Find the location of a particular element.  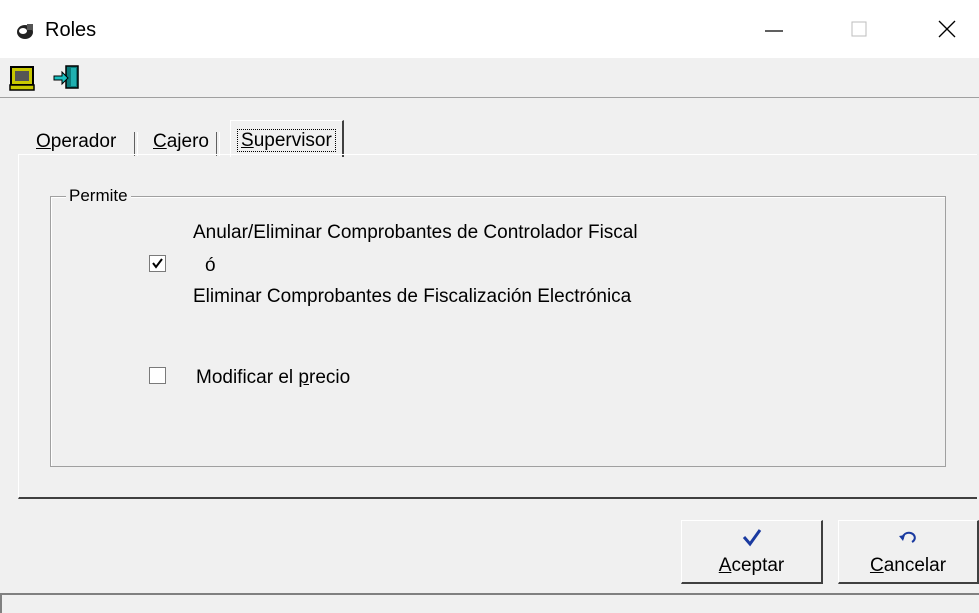

monitor-icon is located at coordinates (22, 78).